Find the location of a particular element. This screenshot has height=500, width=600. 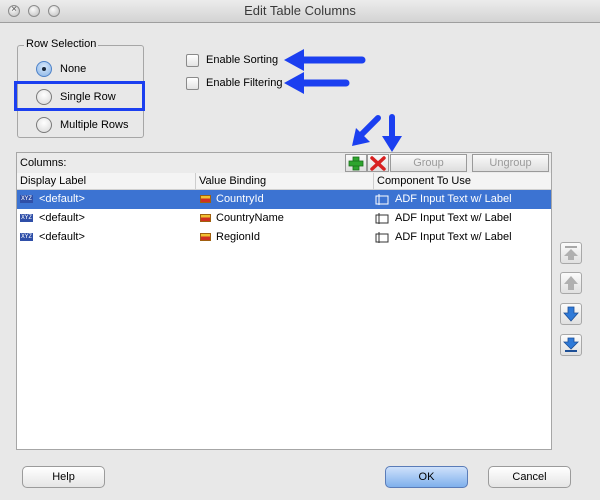

move-to-bottom-button is located at coordinates (571, 345).